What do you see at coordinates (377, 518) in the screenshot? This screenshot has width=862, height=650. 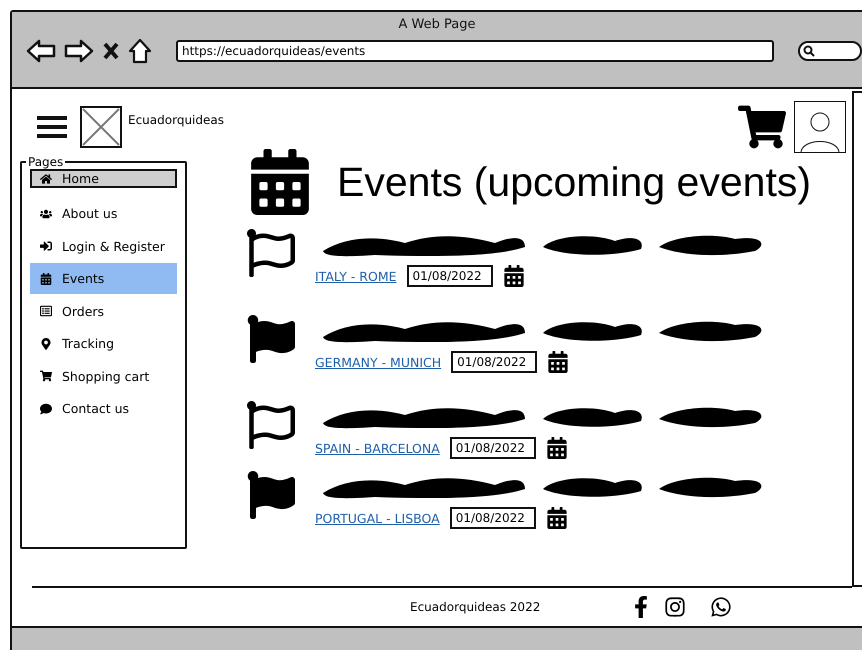 I see `location-link: PORTUGAL - LISBOA` at bounding box center [377, 518].